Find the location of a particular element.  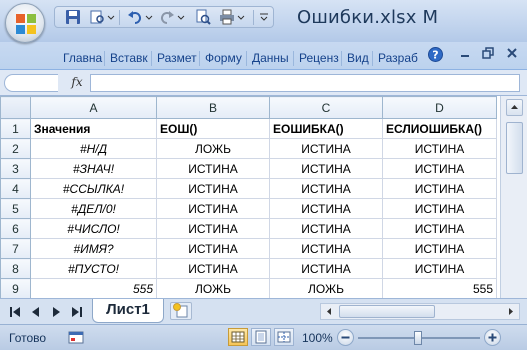

normal-view-button is located at coordinates (238, 337).